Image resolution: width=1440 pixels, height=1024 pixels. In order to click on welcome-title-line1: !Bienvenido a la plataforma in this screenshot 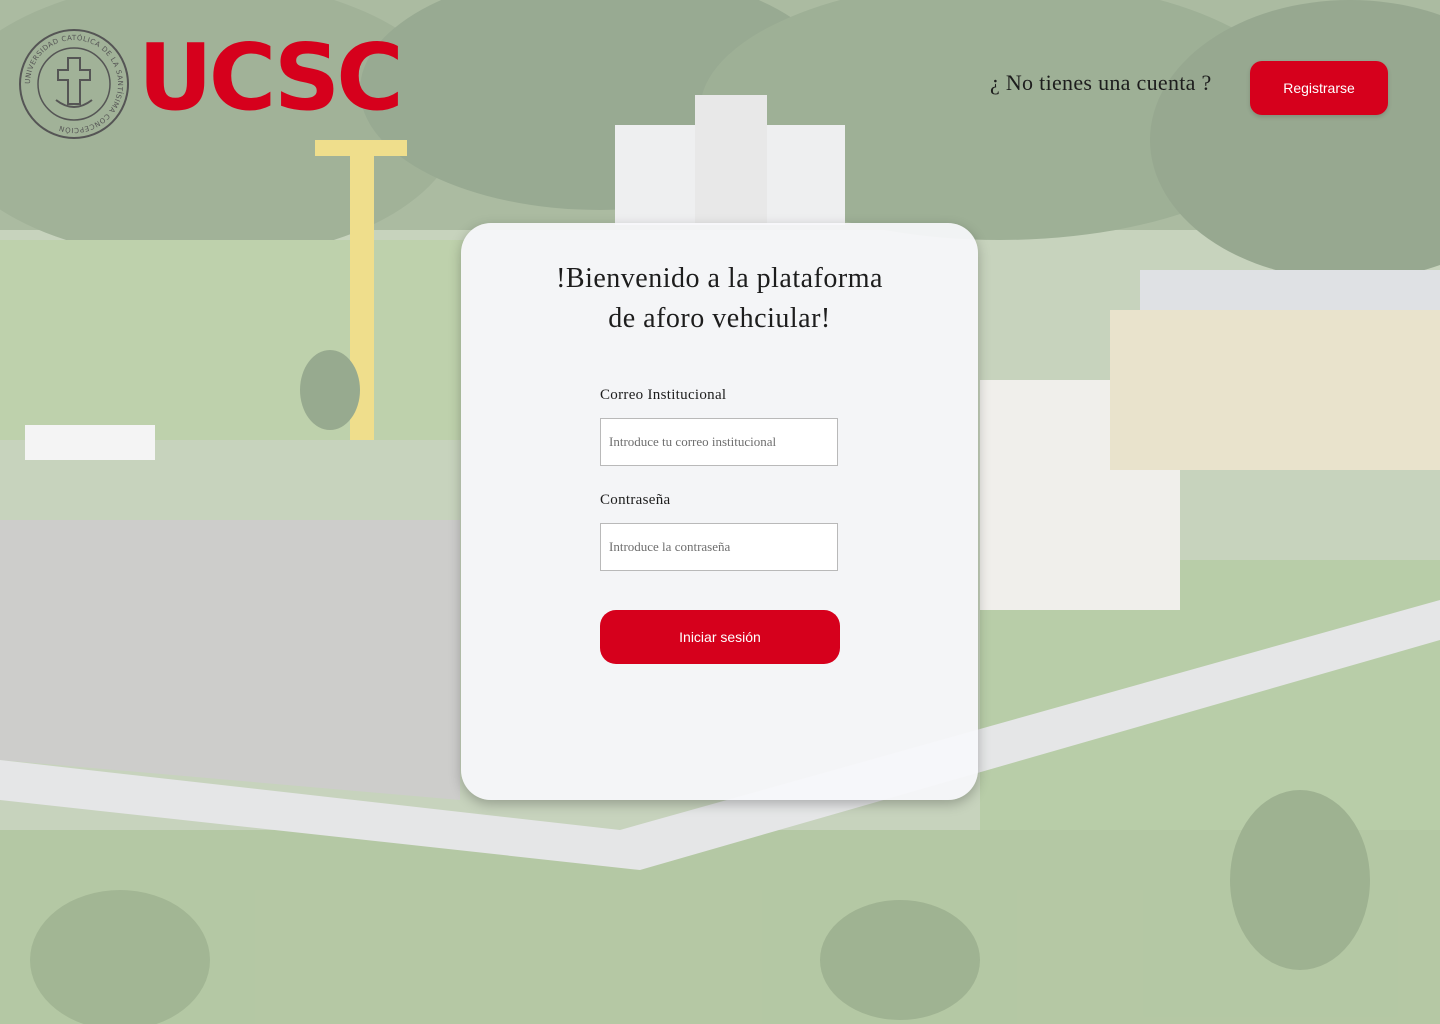, I will do `click(719, 278)`.